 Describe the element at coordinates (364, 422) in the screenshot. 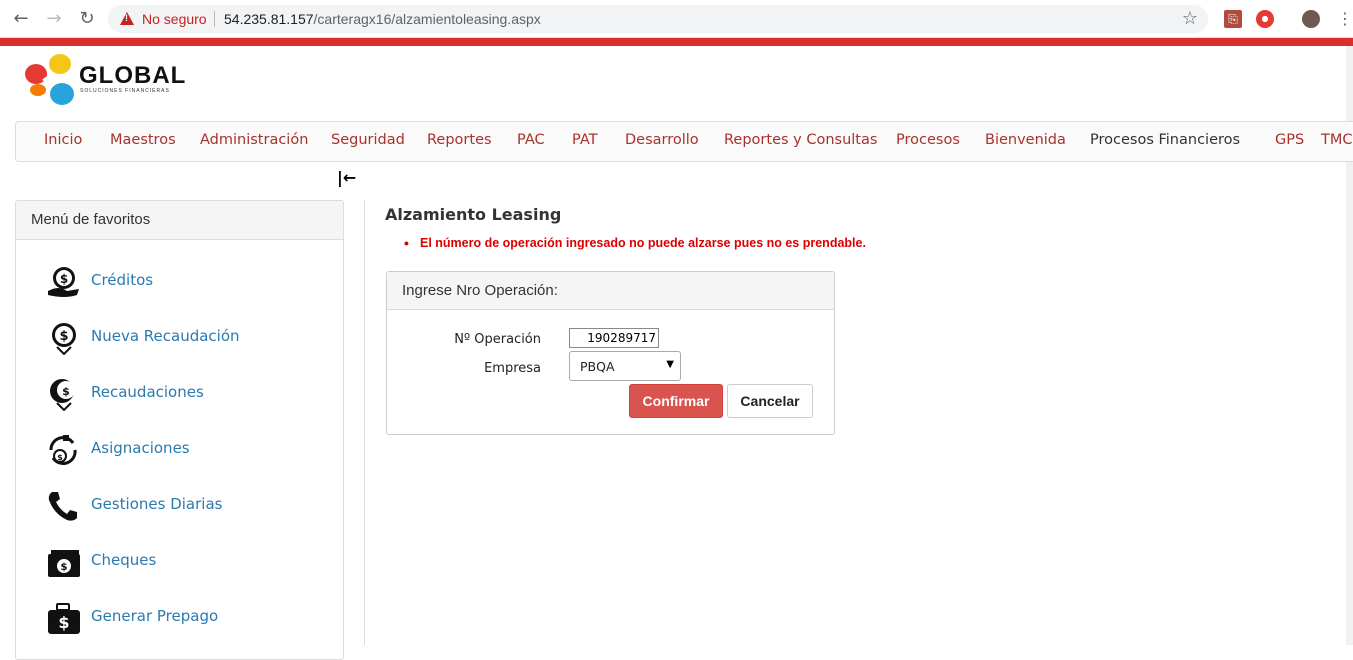

I see `content-divider` at that location.